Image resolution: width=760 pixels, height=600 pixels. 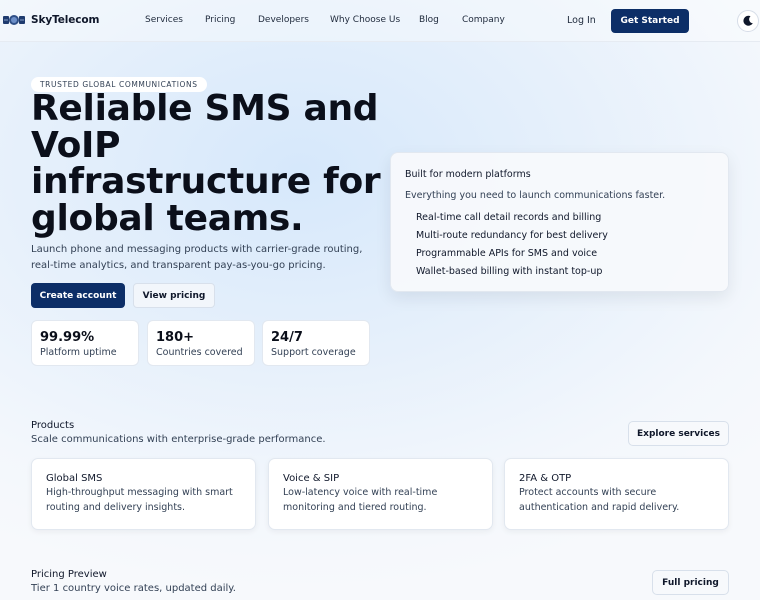 I want to click on satellite-logo-icon, so click(x=14, y=20).